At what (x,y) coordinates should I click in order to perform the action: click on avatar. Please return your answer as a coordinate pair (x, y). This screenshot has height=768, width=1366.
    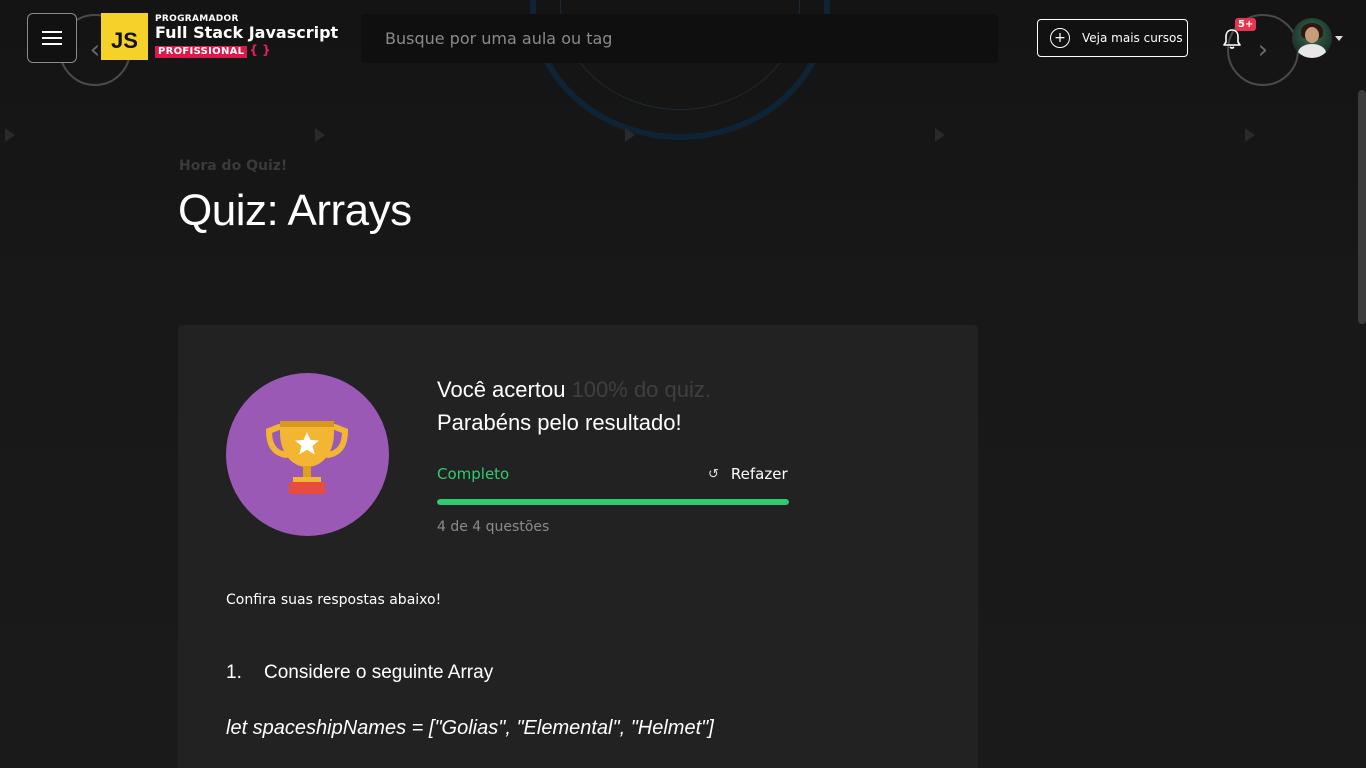
    Looking at the image, I should click on (1312, 38).